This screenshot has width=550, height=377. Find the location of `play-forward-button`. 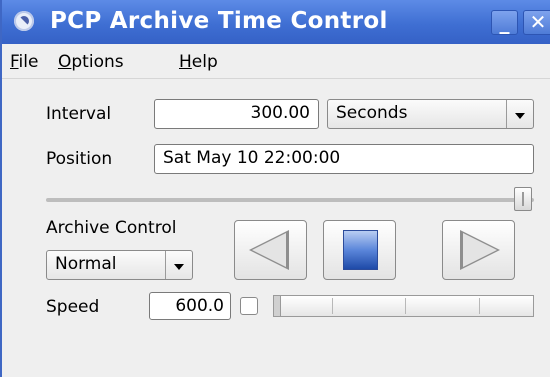

play-forward-button is located at coordinates (478, 250).